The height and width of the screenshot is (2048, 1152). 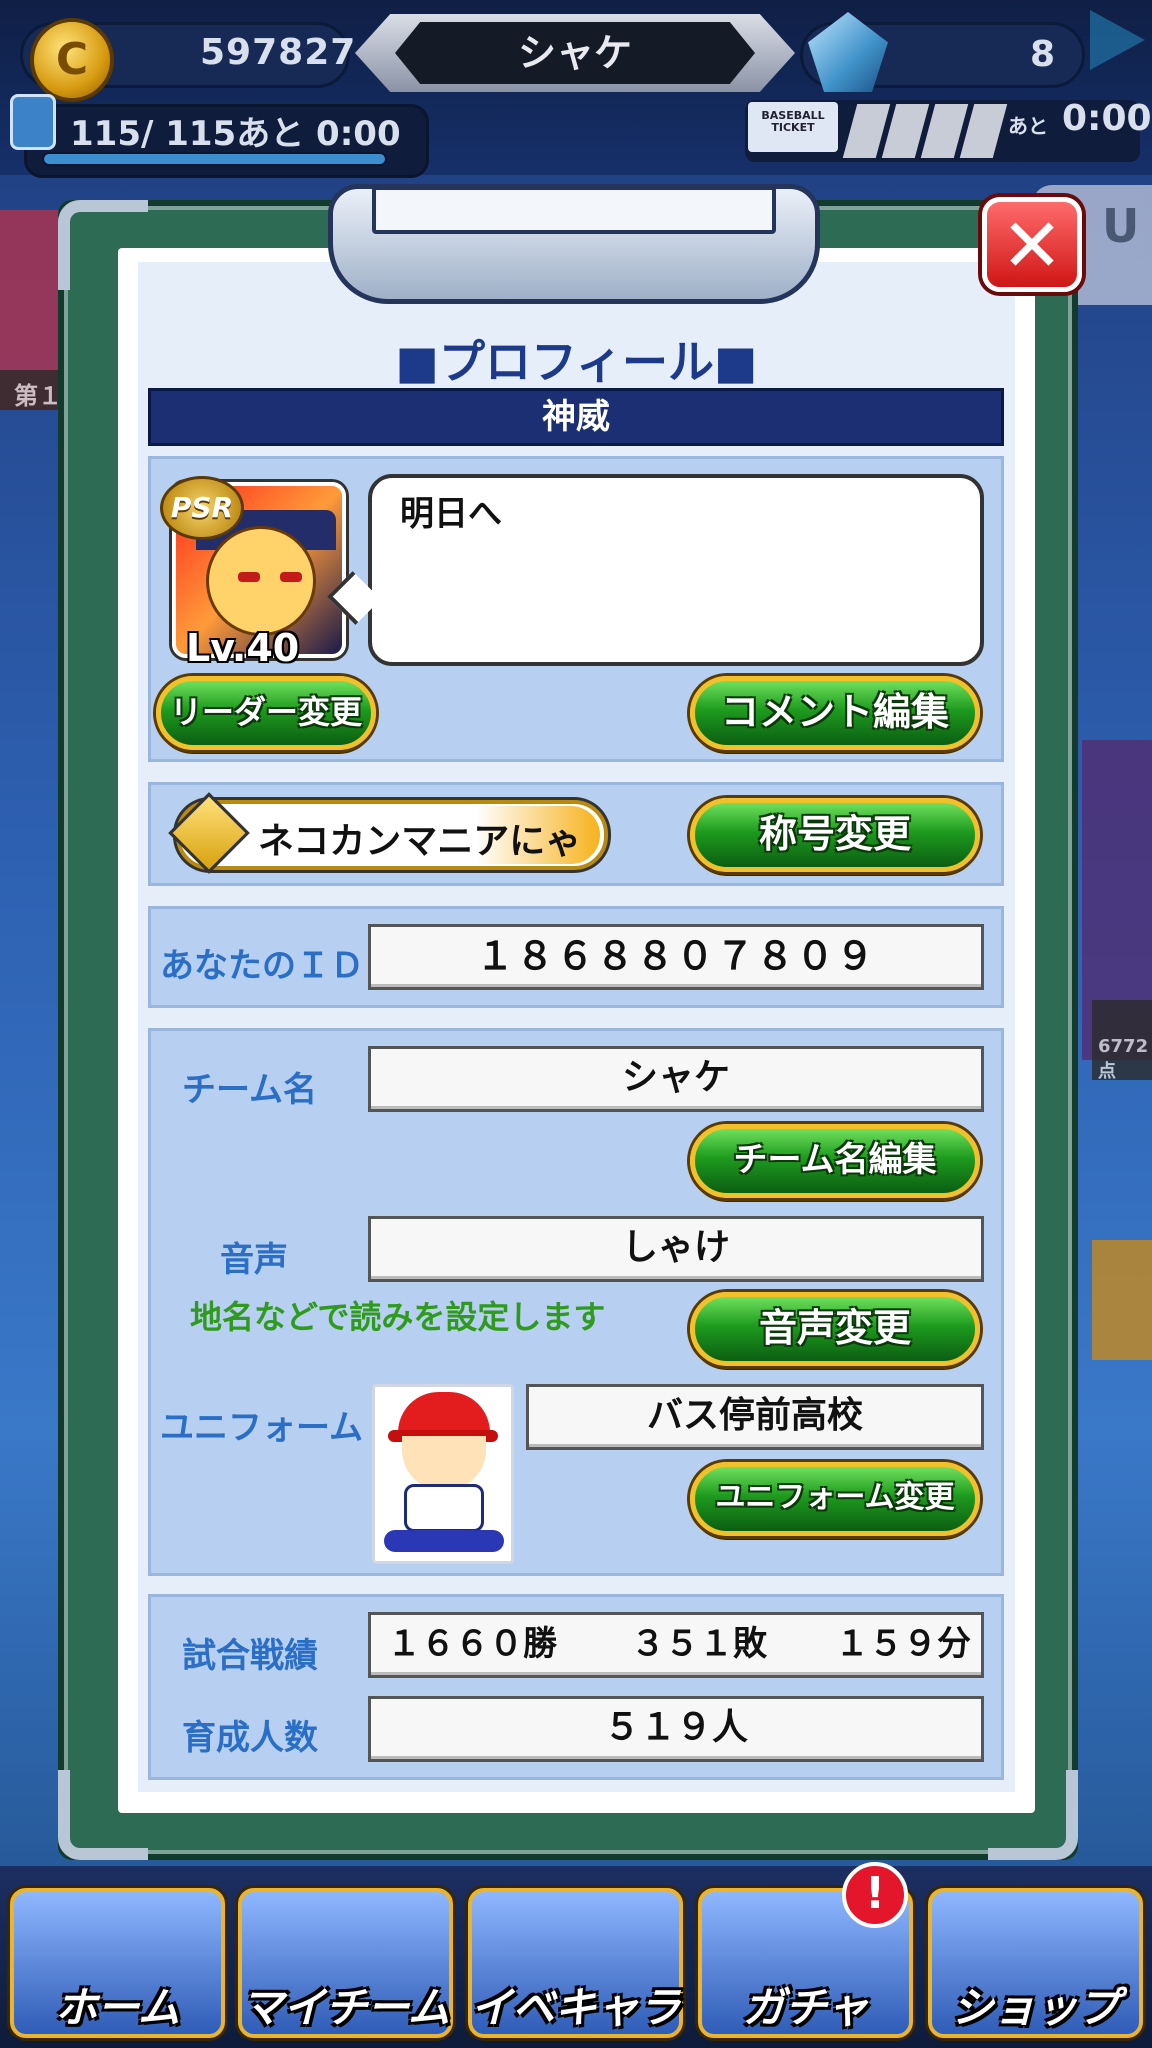 What do you see at coordinates (1122, 1300) in the screenshot?
I see `background-badge` at bounding box center [1122, 1300].